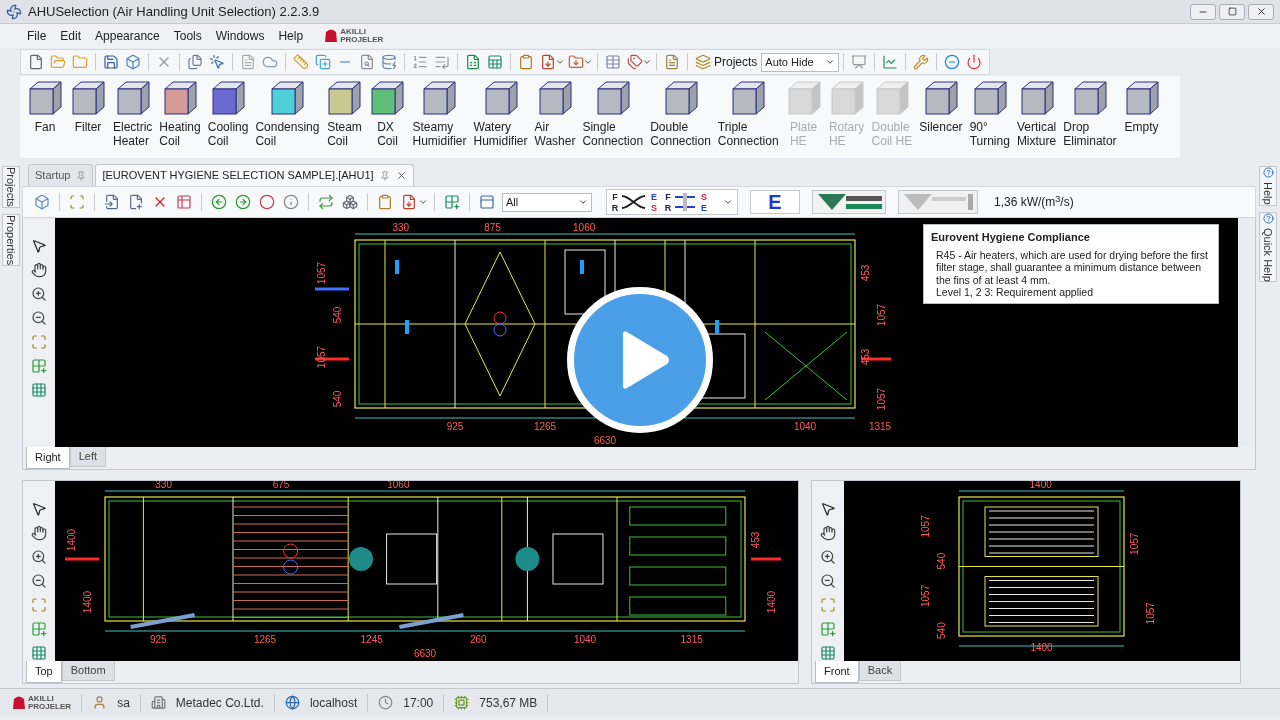  I want to click on export-icon, so click(409, 202).